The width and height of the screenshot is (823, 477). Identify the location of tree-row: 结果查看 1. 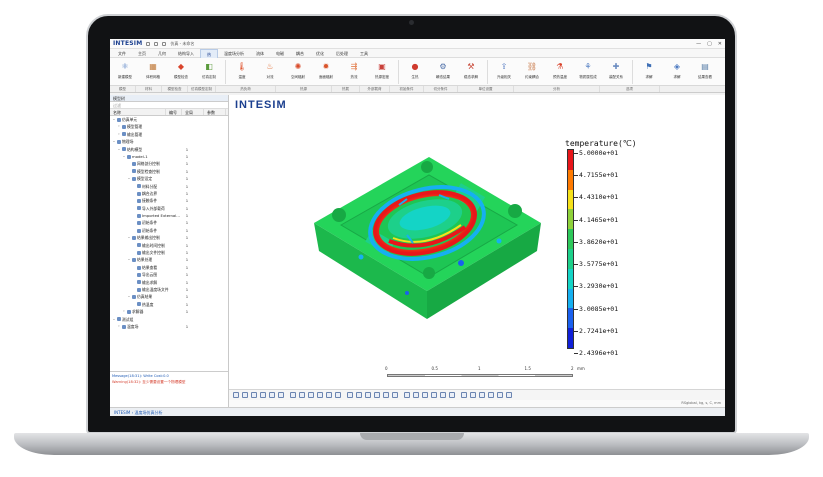
(169, 267).